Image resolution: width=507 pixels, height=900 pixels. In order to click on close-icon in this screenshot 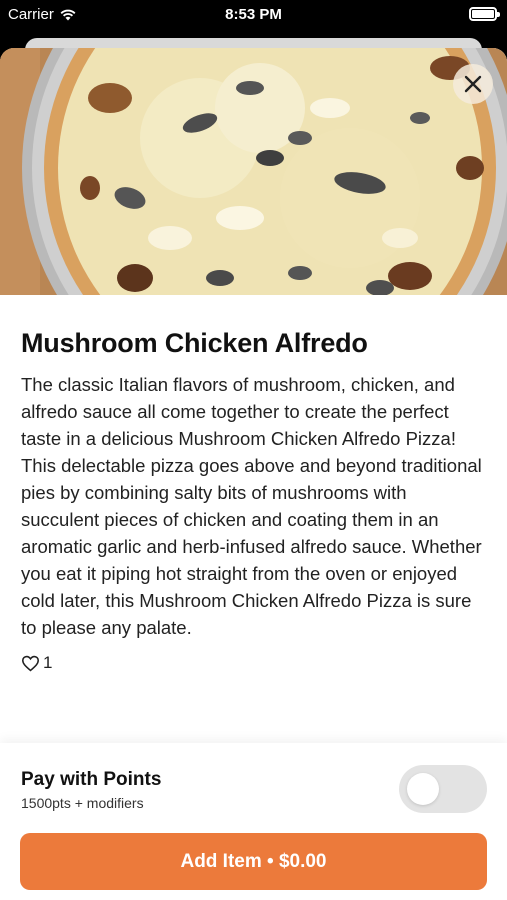, I will do `click(473, 84)`.